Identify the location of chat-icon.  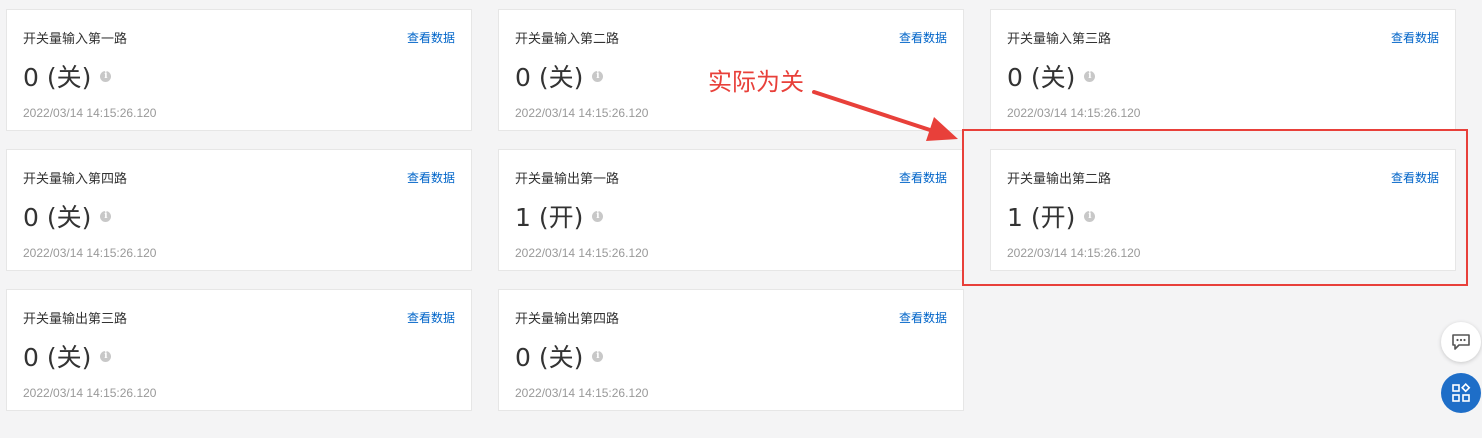
(1461, 342).